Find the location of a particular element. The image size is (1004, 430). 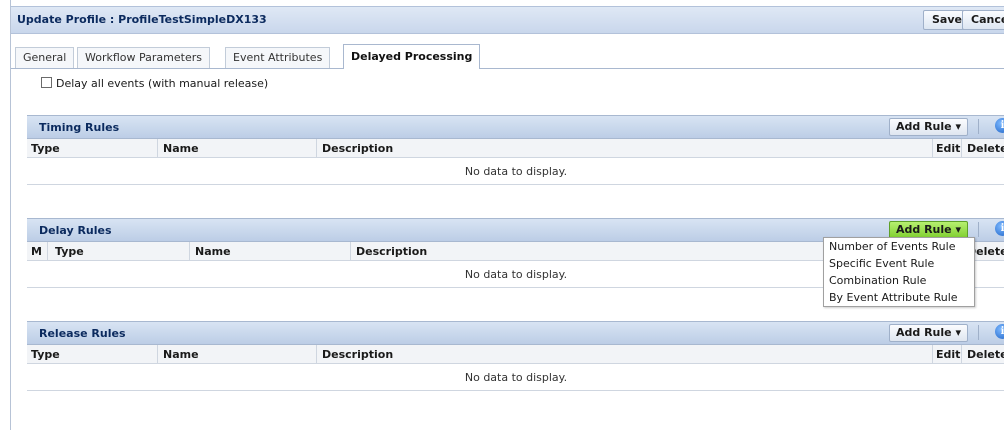

delay-add-rule-label: Add Rule is located at coordinates (924, 229).